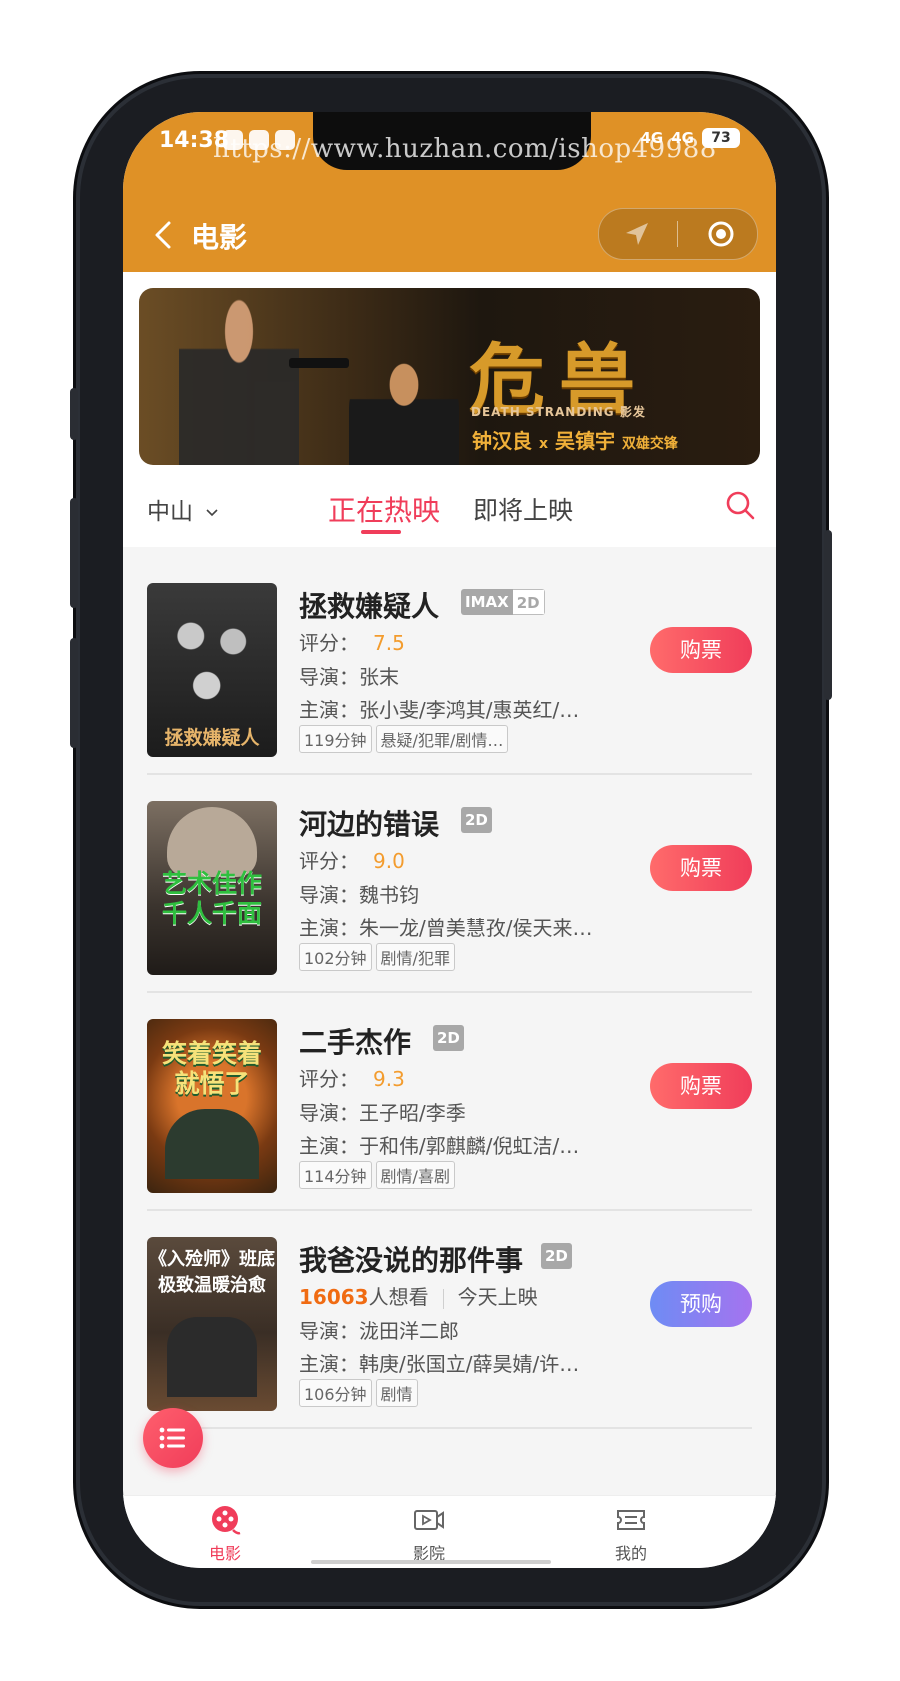 This screenshot has height=1681, width=900. I want to click on tab-cinema: 影院, so click(429, 1534).